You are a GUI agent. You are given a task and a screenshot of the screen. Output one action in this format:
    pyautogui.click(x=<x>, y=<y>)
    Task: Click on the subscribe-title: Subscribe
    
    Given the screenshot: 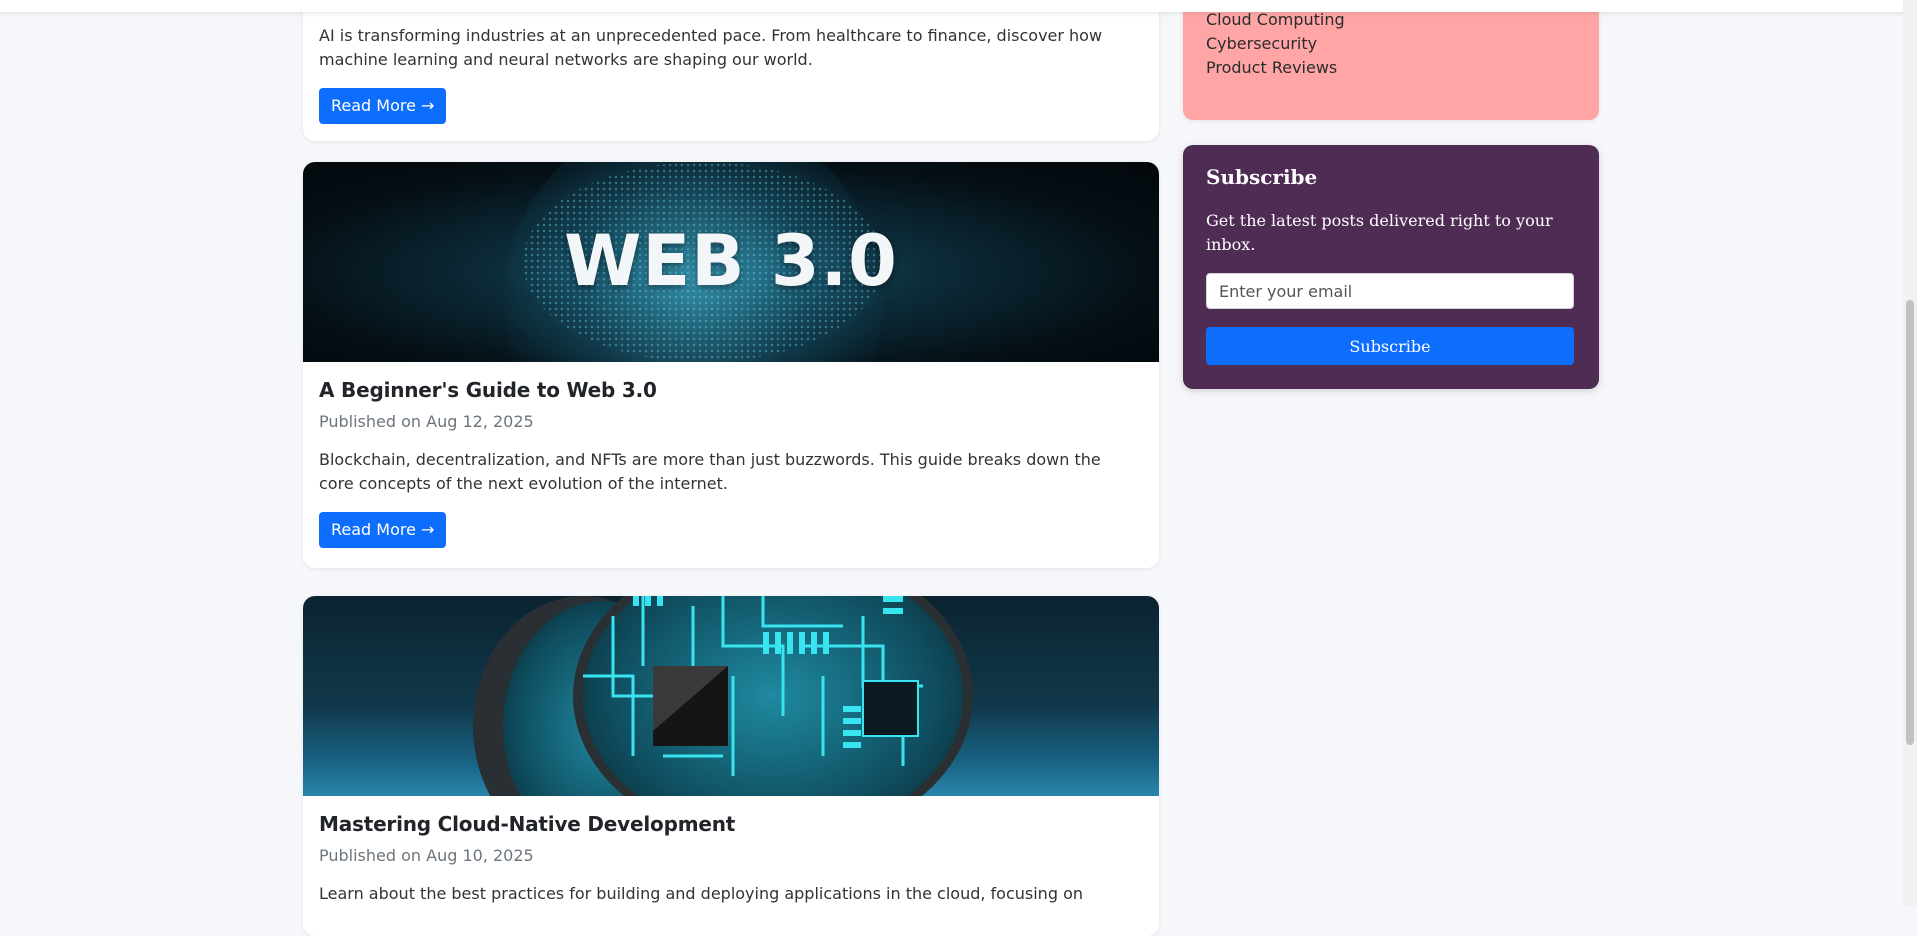 What is the action you would take?
    pyautogui.click(x=1262, y=177)
    